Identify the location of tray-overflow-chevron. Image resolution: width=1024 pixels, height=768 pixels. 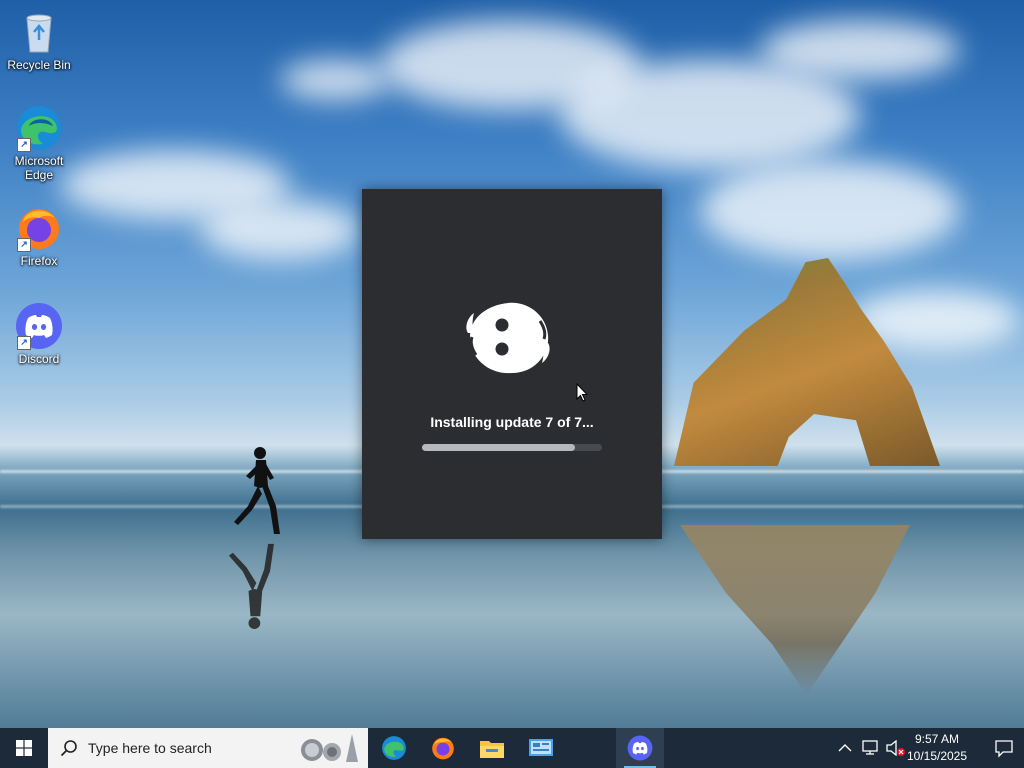
(845, 748).